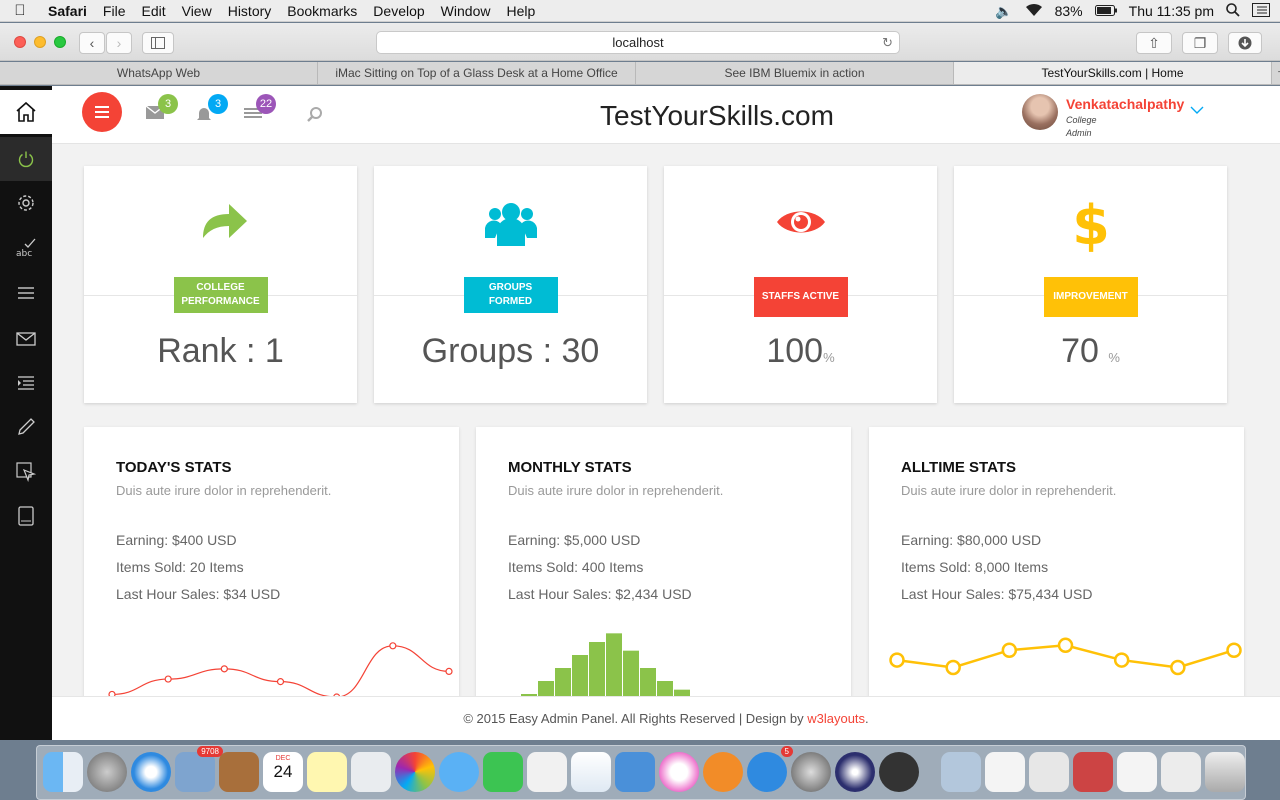  What do you see at coordinates (415, 772) in the screenshot?
I see `photos-icon` at bounding box center [415, 772].